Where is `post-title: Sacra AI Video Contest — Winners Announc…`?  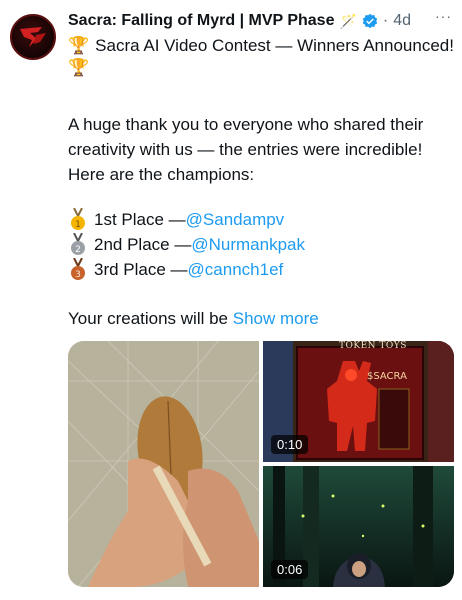 post-title: Sacra AI Video Contest — Winners Announc… is located at coordinates (274, 45).